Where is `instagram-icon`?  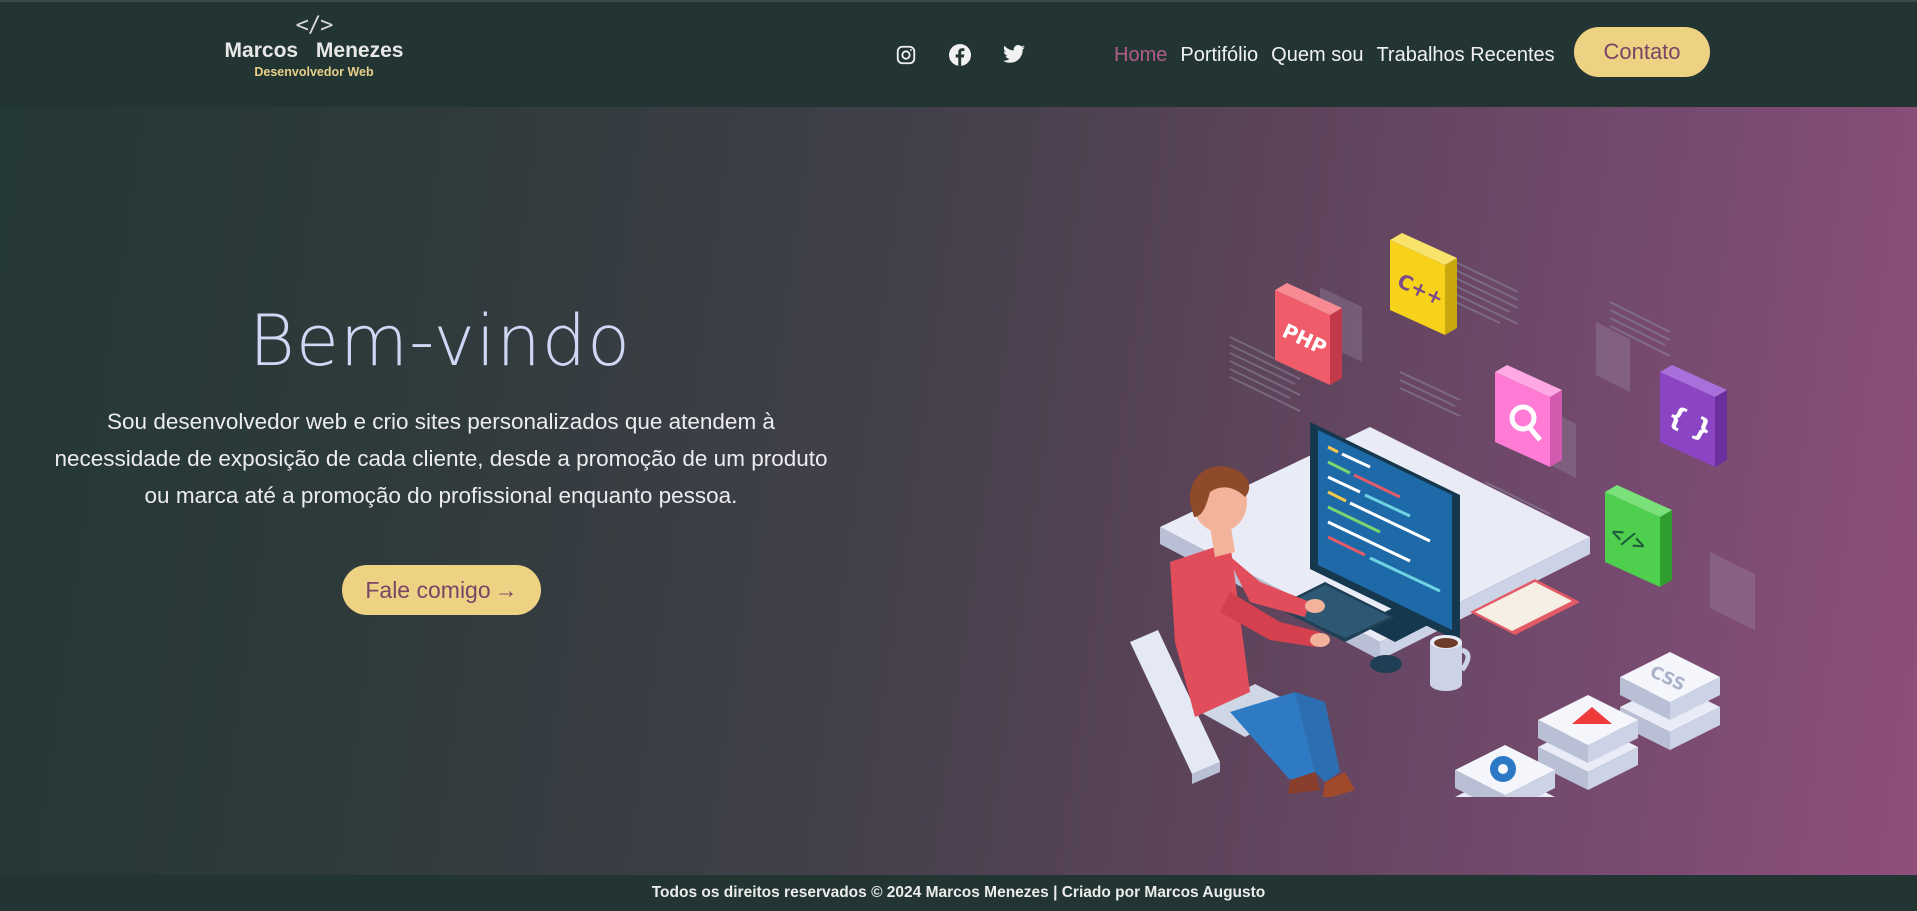 instagram-icon is located at coordinates (906, 55).